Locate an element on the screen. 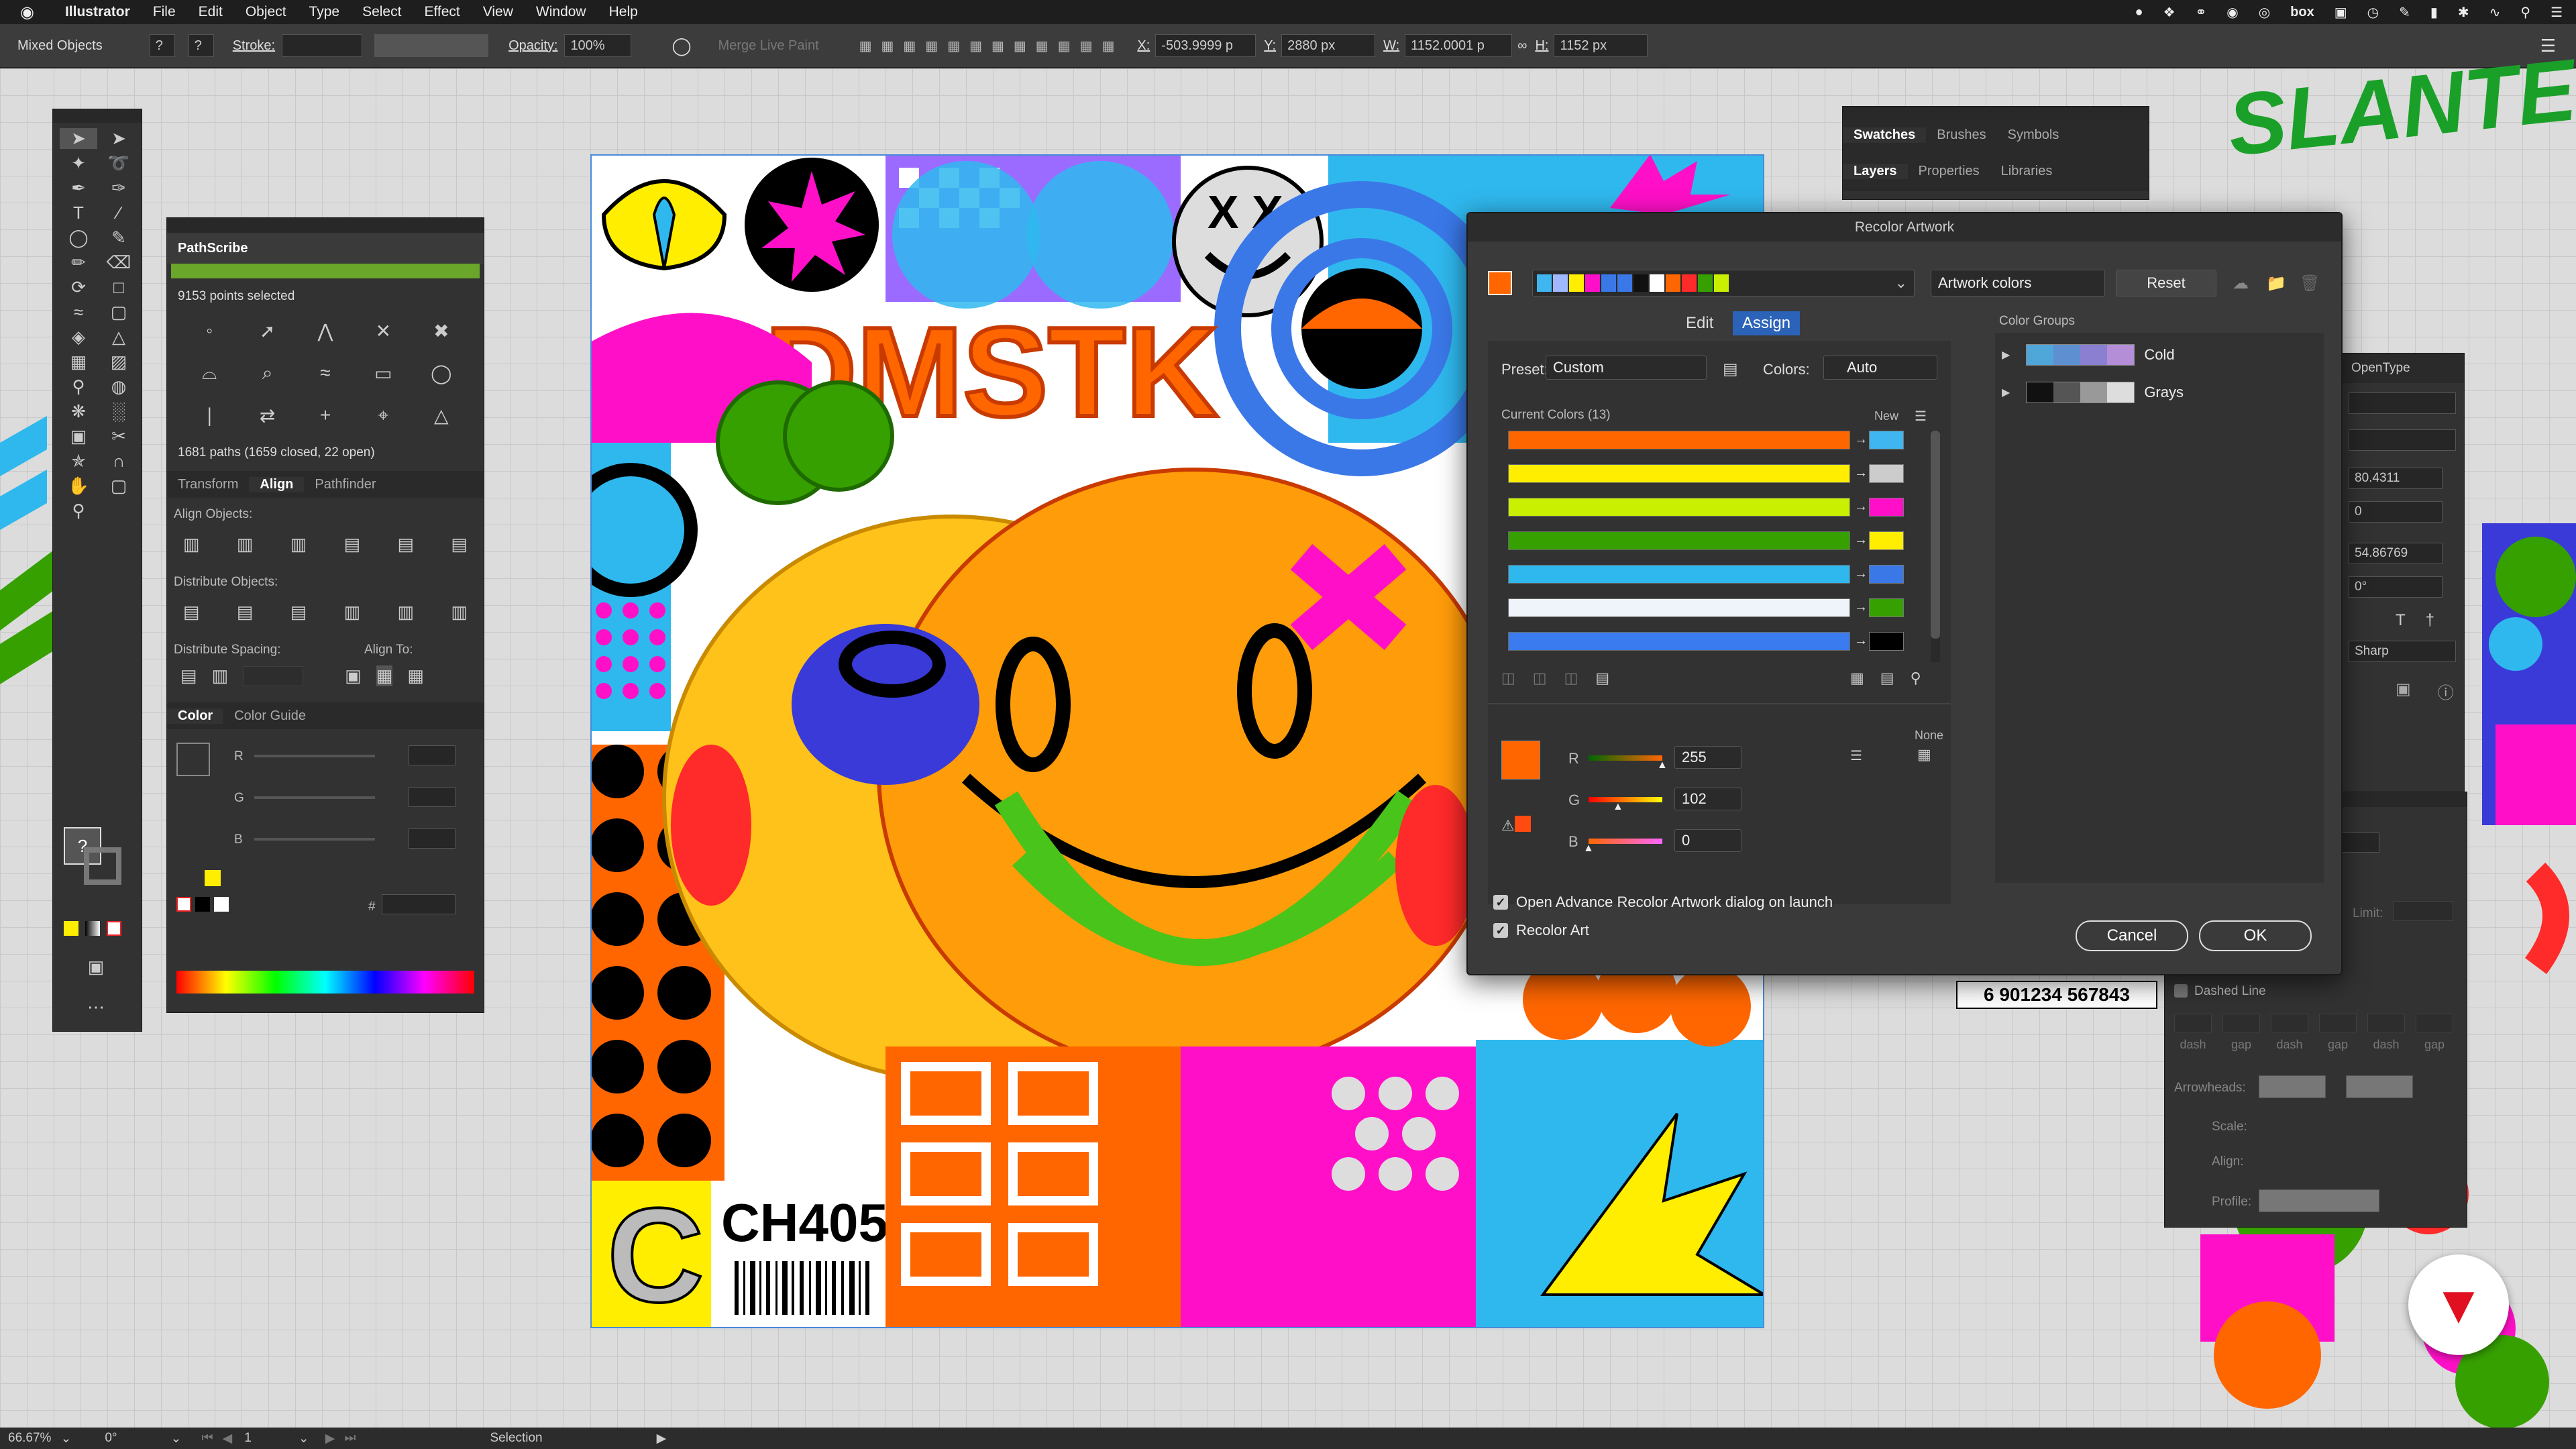 The height and width of the screenshot is (1449, 2576). limit-field is located at coordinates (2423, 911).